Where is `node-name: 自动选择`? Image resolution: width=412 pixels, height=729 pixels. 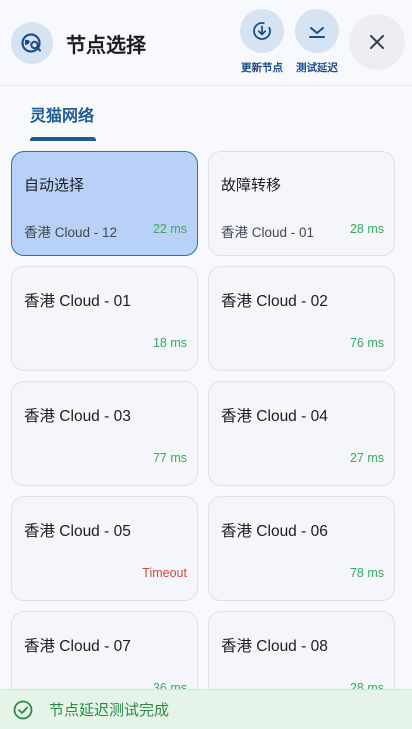 node-name: 自动选择 is located at coordinates (54, 185).